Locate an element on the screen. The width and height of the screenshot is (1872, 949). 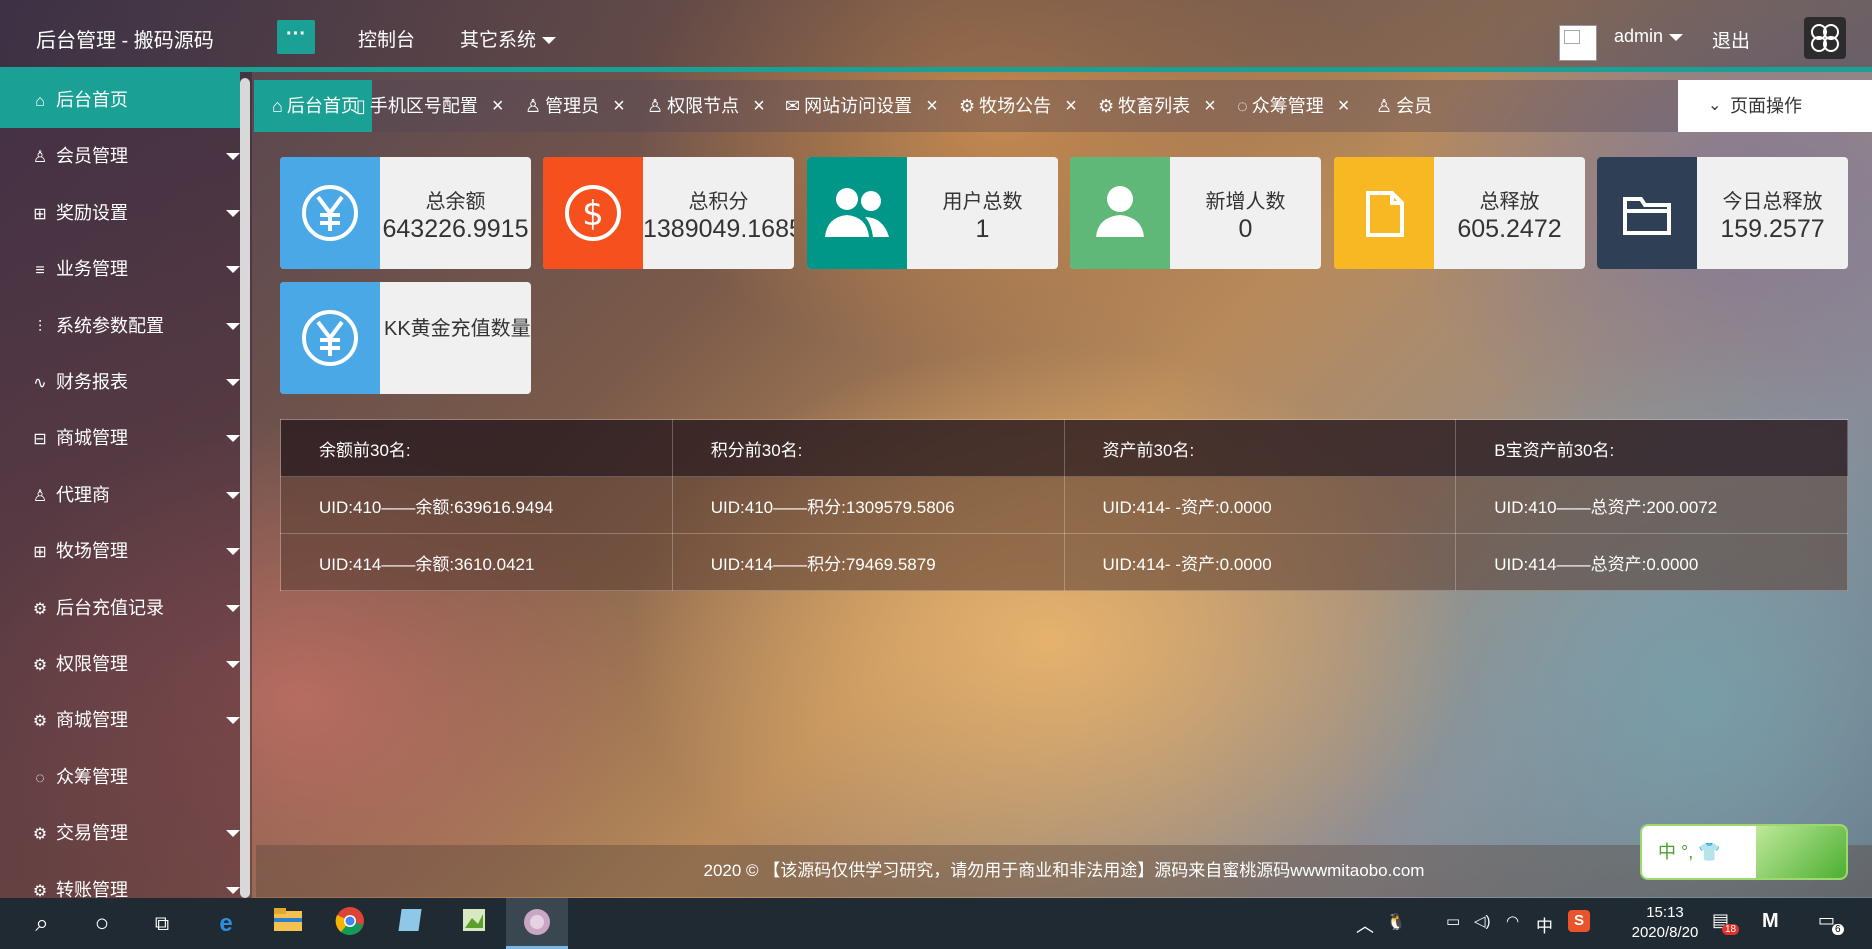
sidebar-item-label: 会员管理 is located at coordinates (92, 156).